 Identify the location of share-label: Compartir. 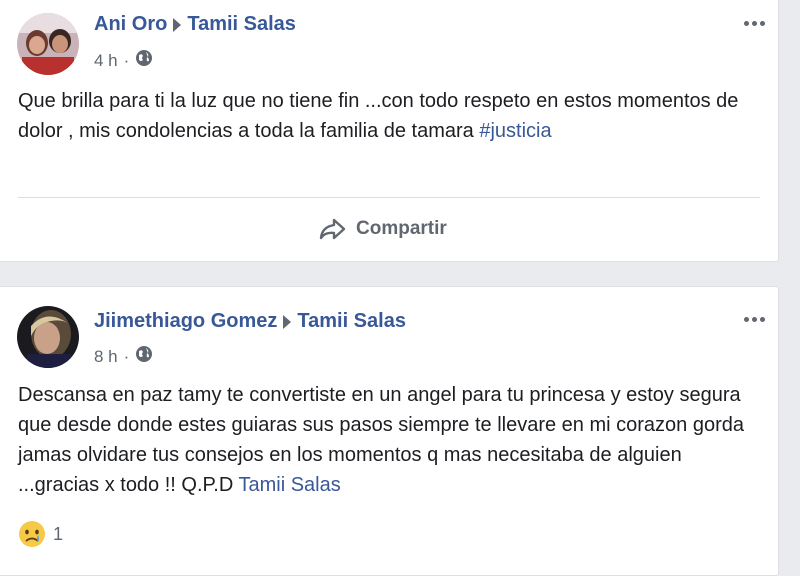
(401, 228).